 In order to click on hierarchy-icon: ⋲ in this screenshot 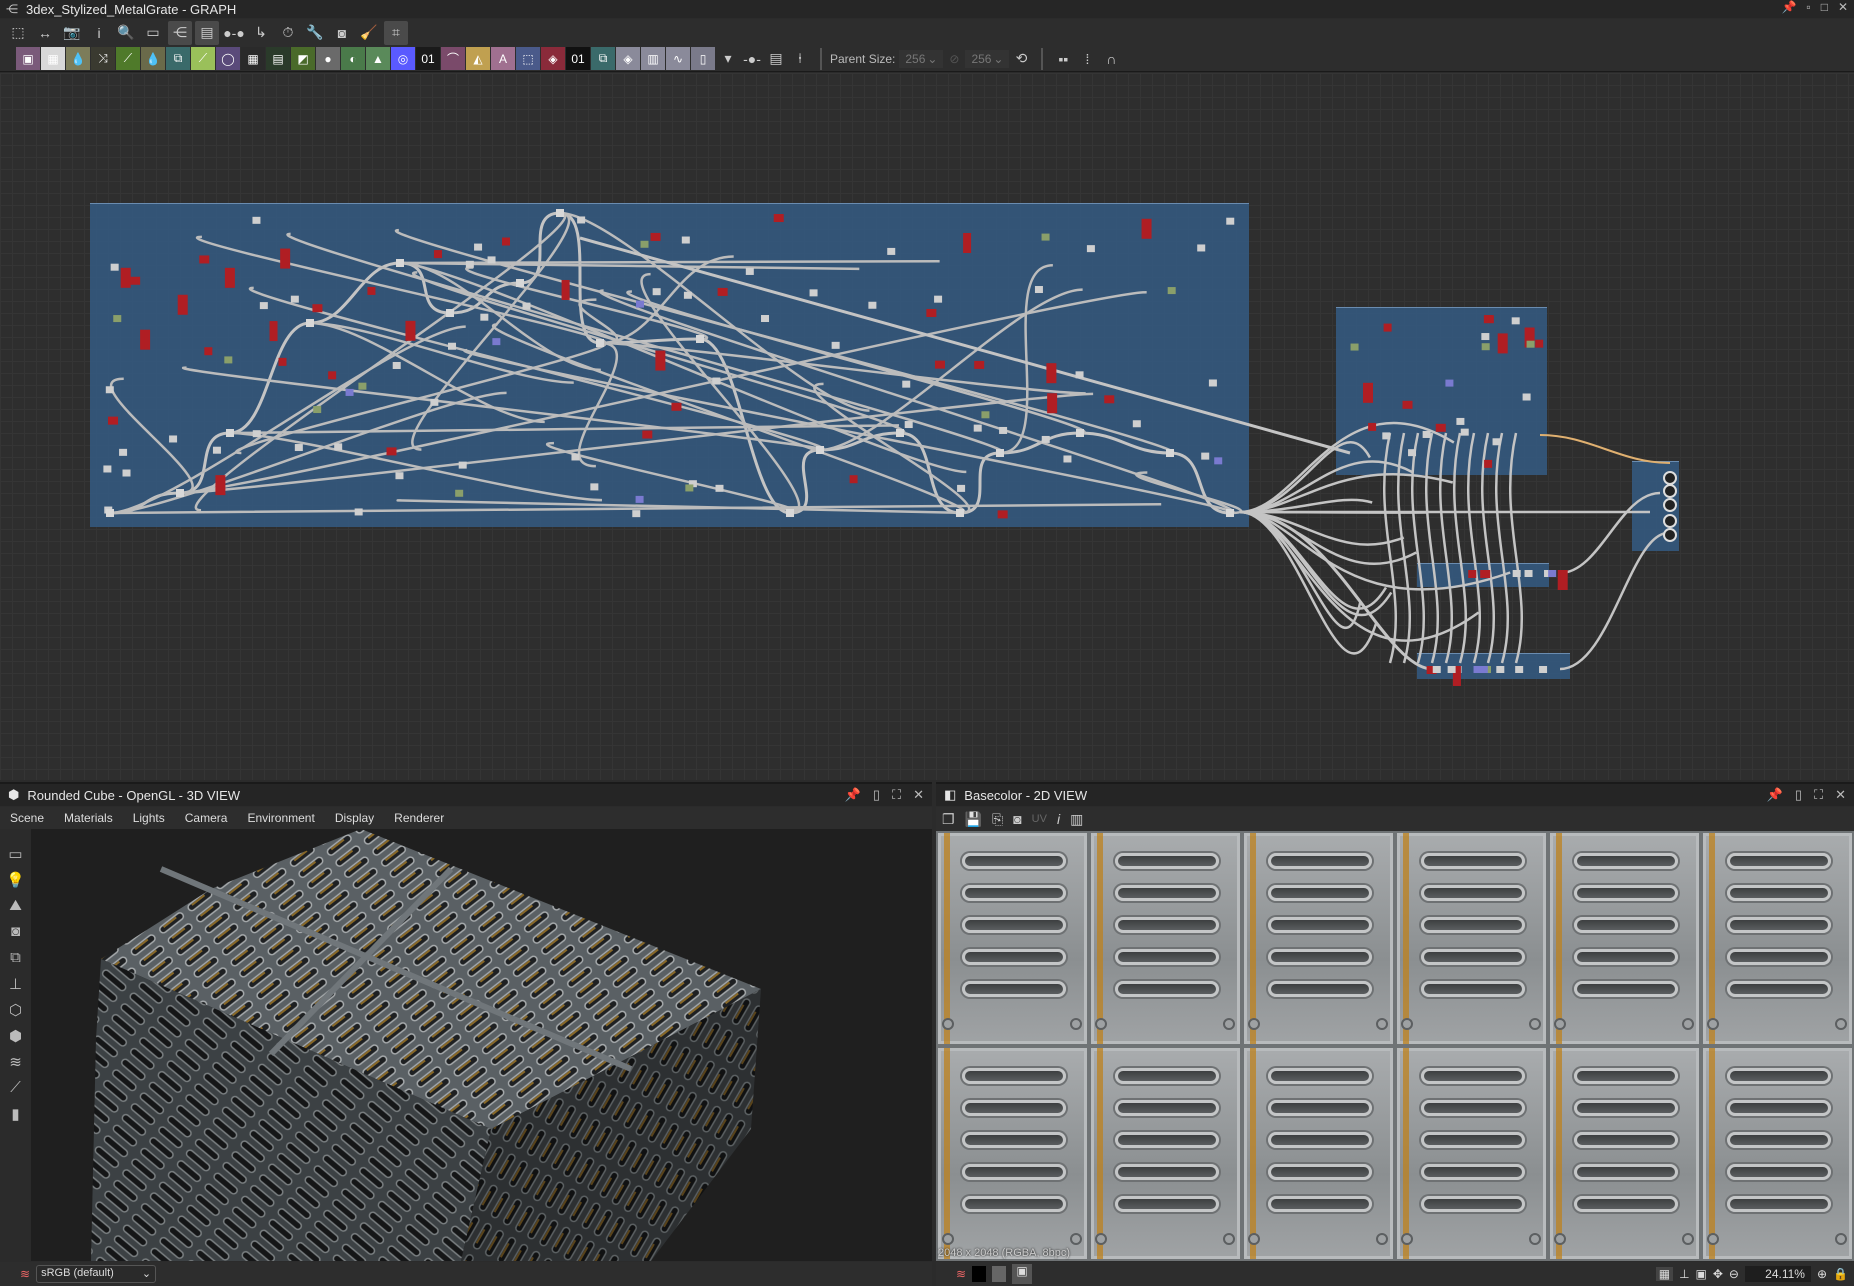, I will do `click(180, 32)`.